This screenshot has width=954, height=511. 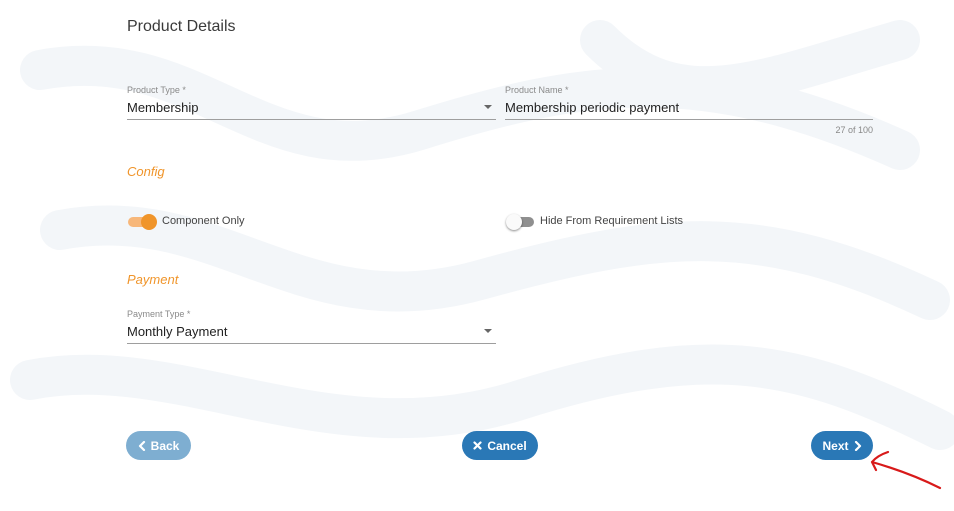 What do you see at coordinates (181, 26) in the screenshot?
I see `page-title: Product Details` at bounding box center [181, 26].